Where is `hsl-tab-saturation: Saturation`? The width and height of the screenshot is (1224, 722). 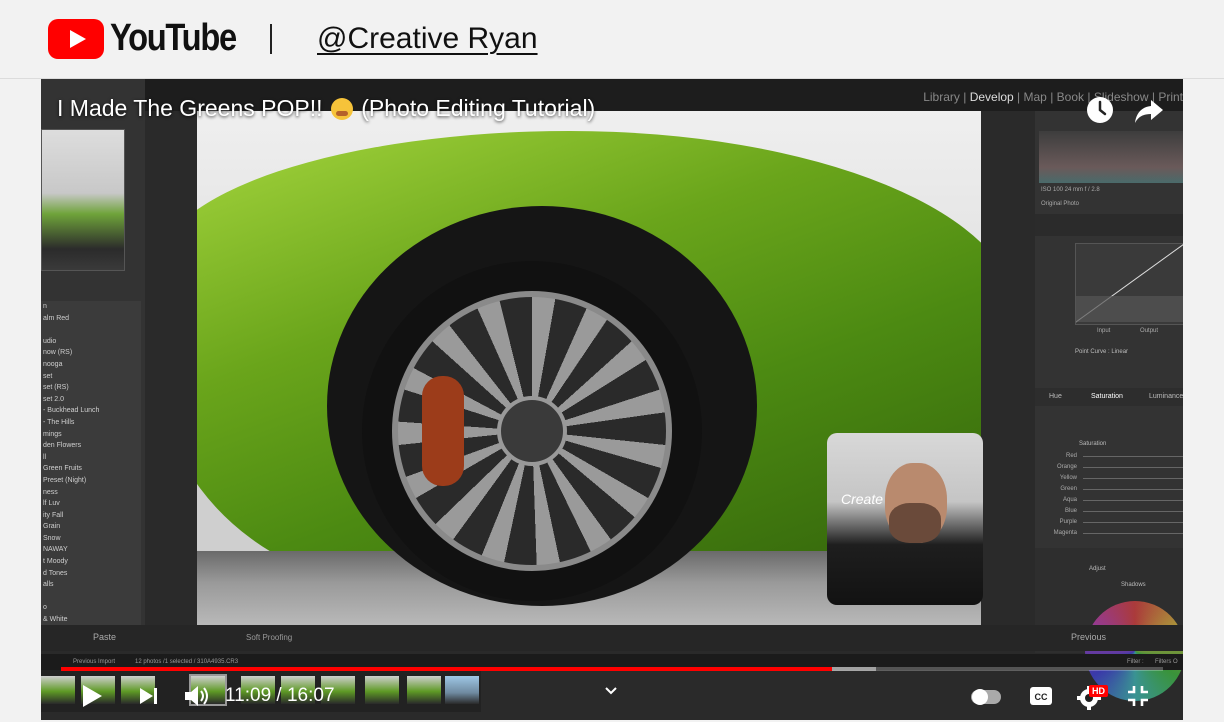
hsl-tab-saturation: Saturation is located at coordinates (1107, 396).